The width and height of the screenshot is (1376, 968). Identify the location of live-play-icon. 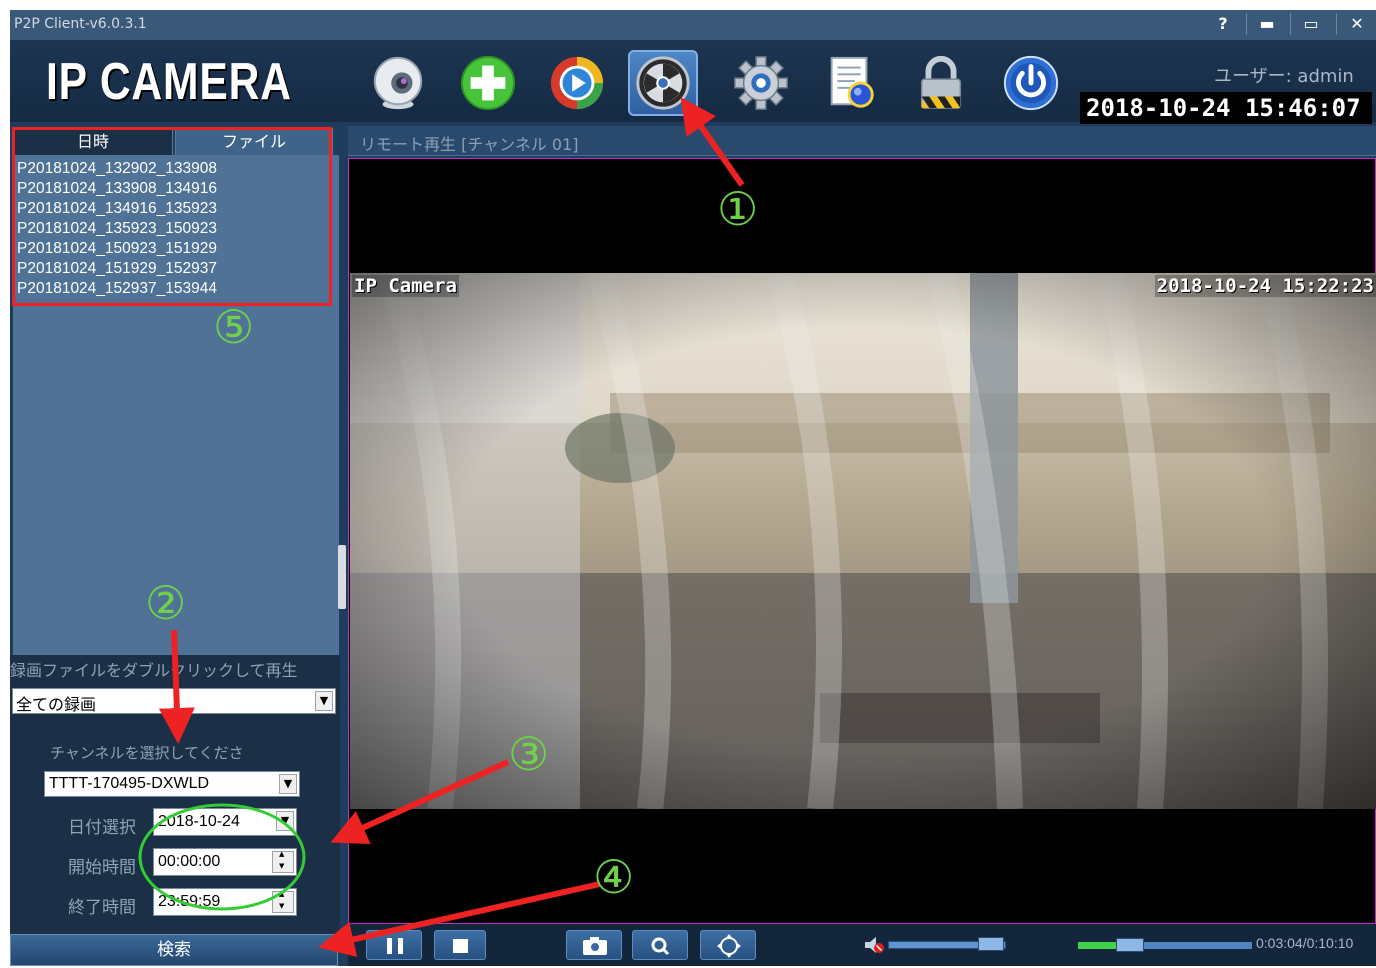
(577, 83).